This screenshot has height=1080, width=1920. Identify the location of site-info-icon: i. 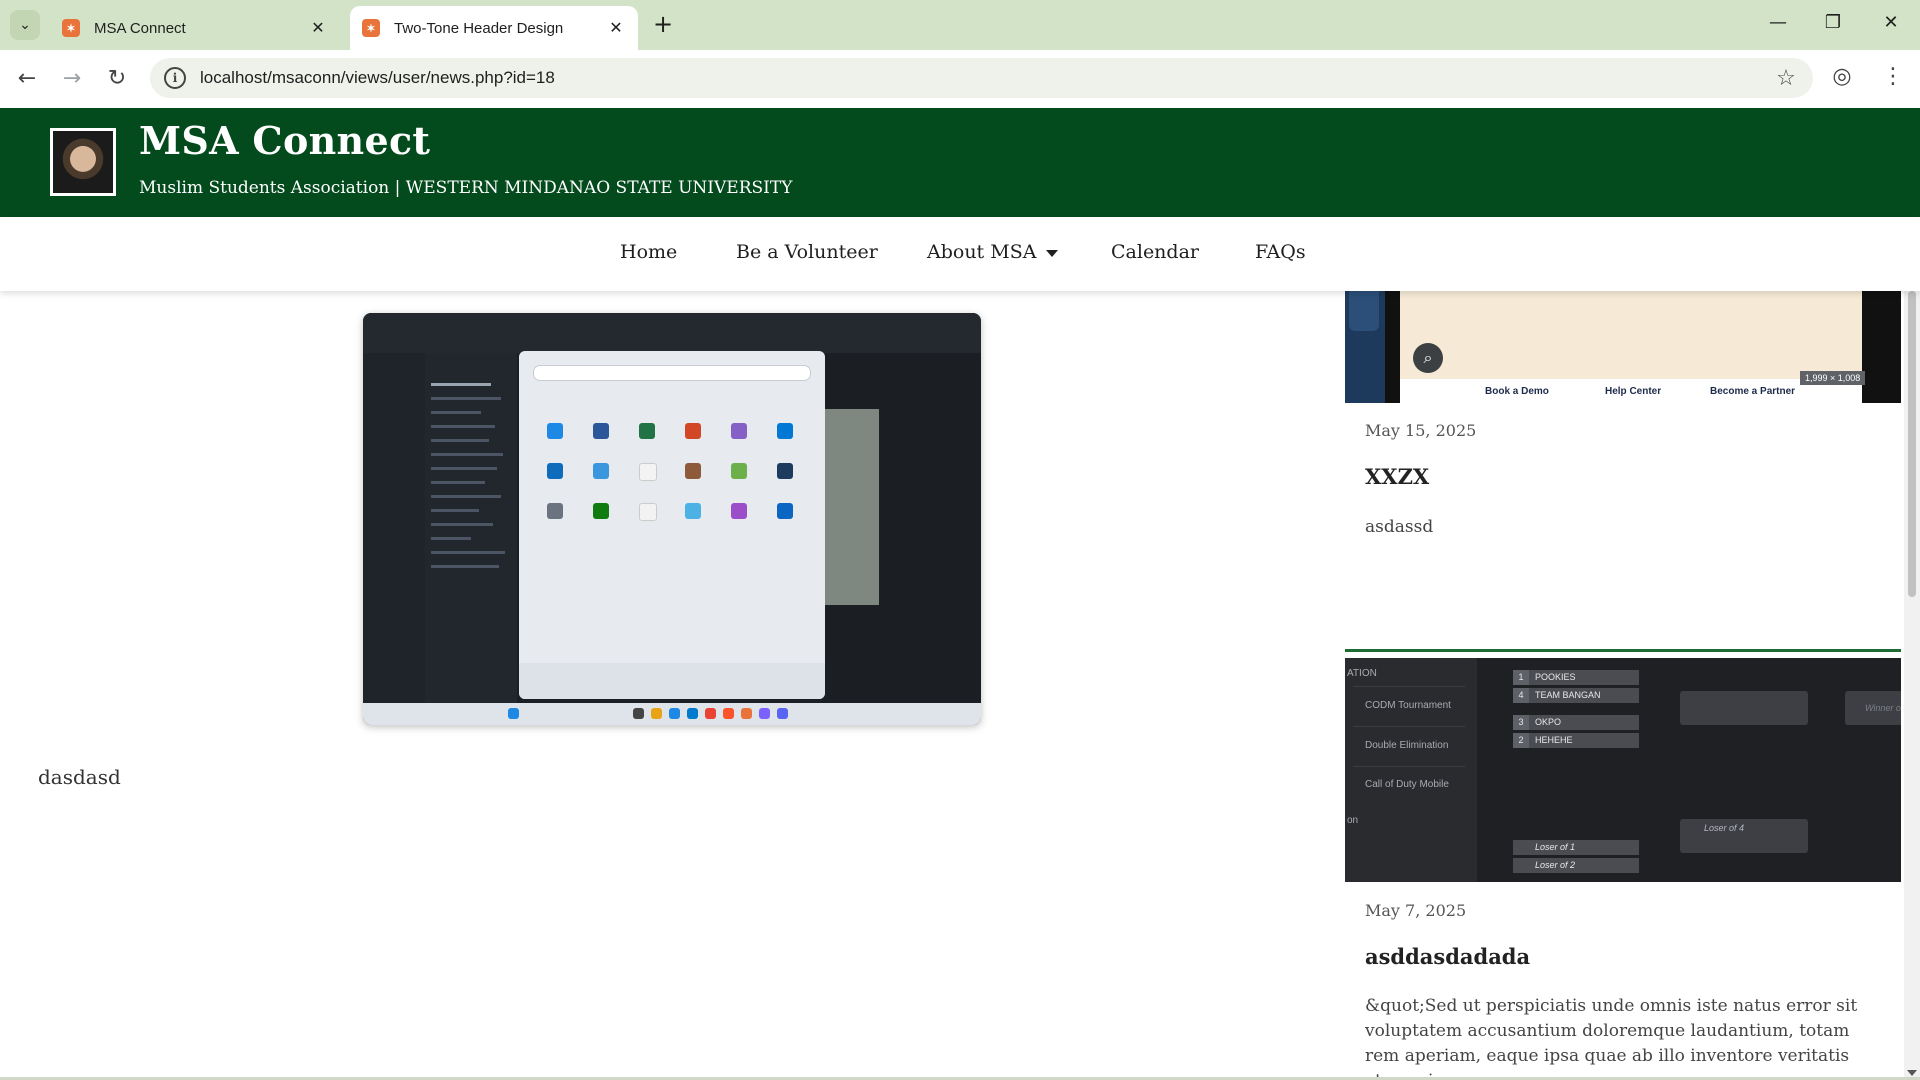
(175, 78).